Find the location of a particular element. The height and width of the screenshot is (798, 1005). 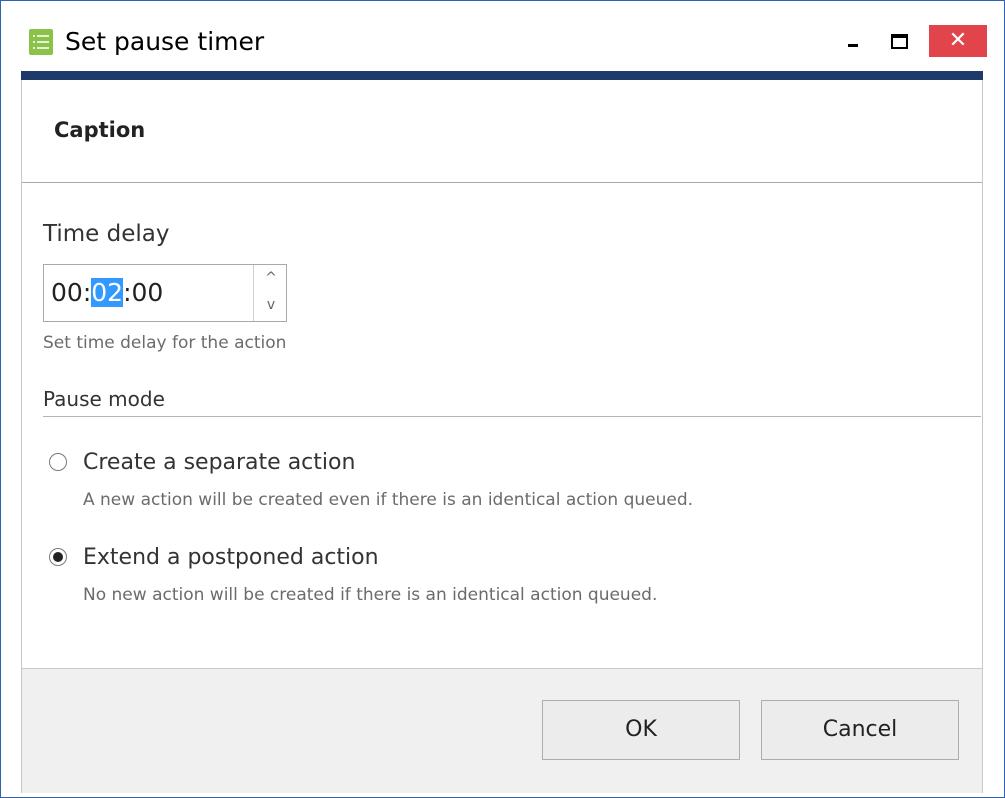

minimize-button is located at coordinates (852, 41).